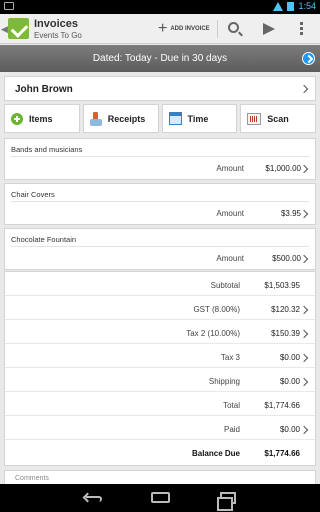 The image size is (320, 512). I want to click on system-nav-bar, so click(160, 498).